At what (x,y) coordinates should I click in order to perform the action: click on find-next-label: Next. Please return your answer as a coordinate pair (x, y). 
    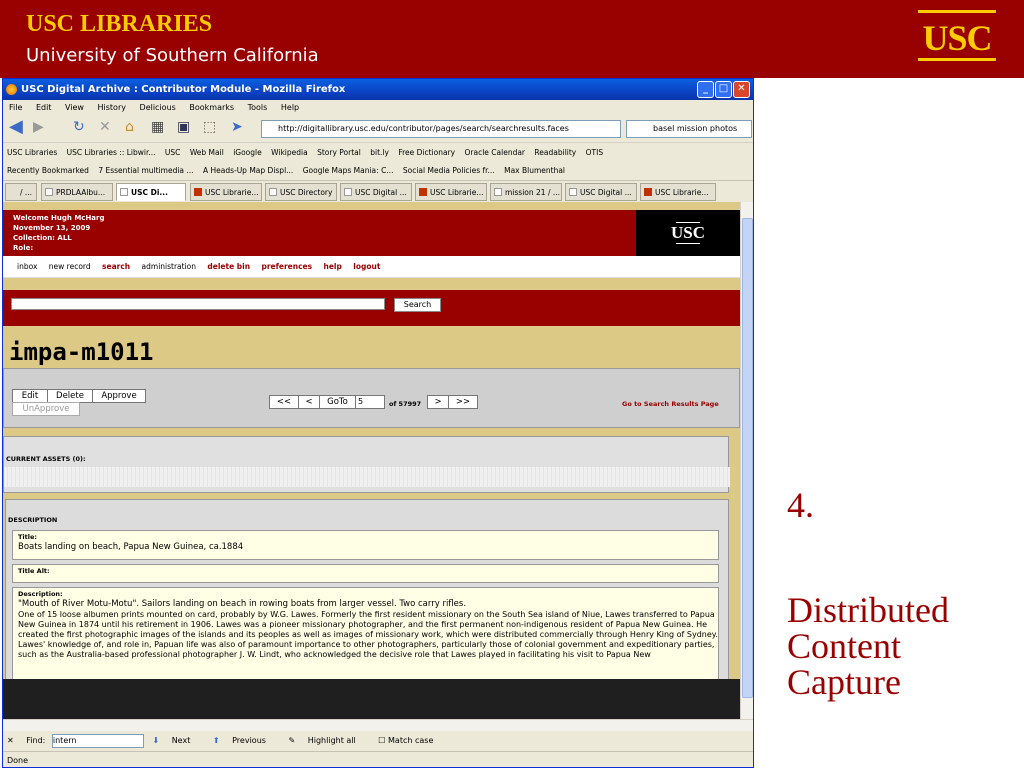
    Looking at the image, I should click on (181, 740).